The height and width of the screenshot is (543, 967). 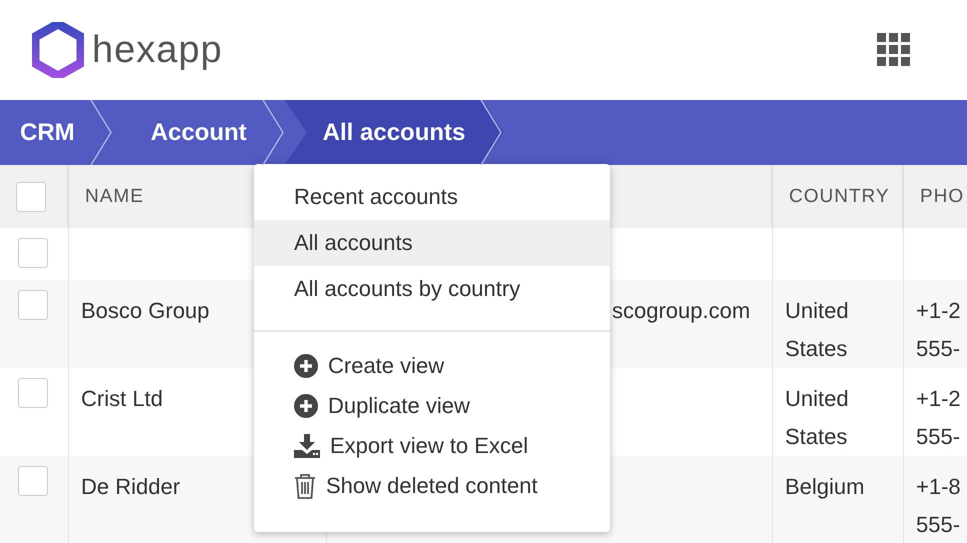 I want to click on menu-item: Recent accounts, so click(x=432, y=197).